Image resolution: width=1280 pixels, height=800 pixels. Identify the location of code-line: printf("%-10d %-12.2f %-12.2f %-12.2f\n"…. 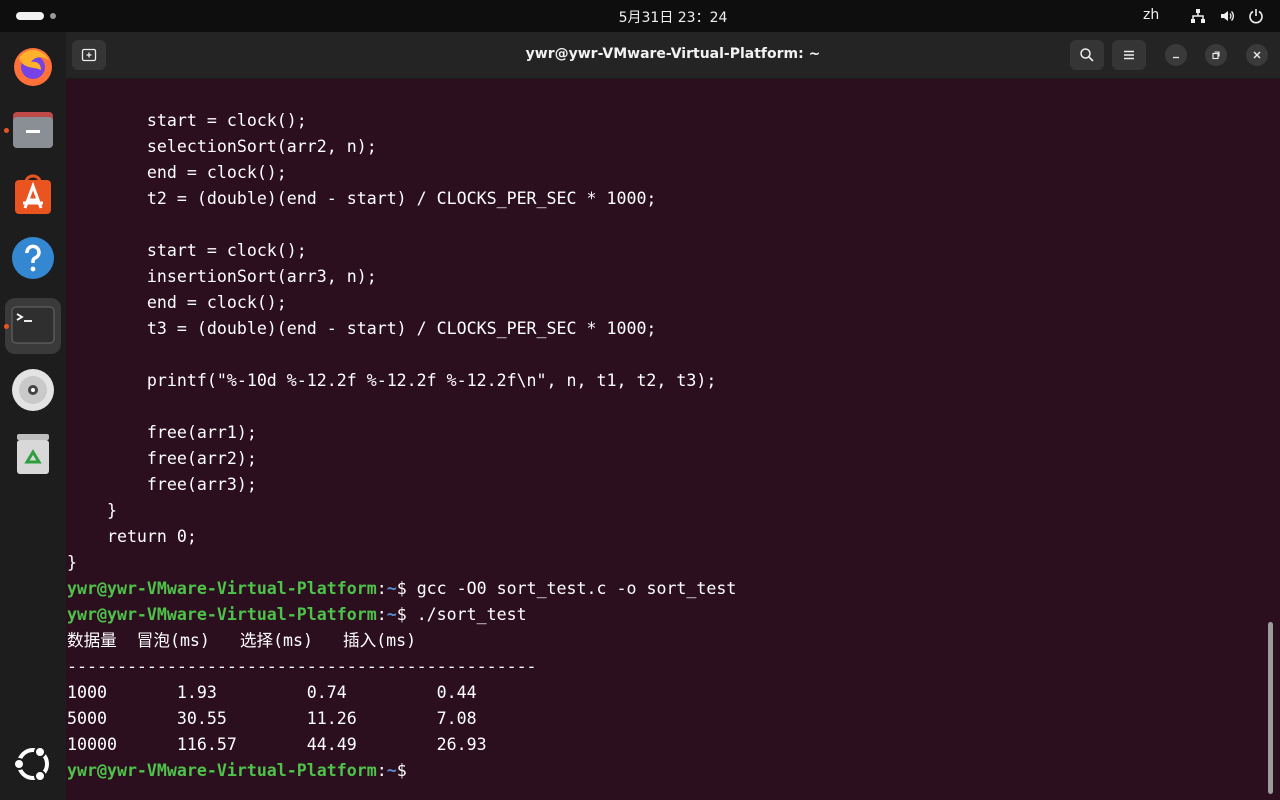
(392, 380).